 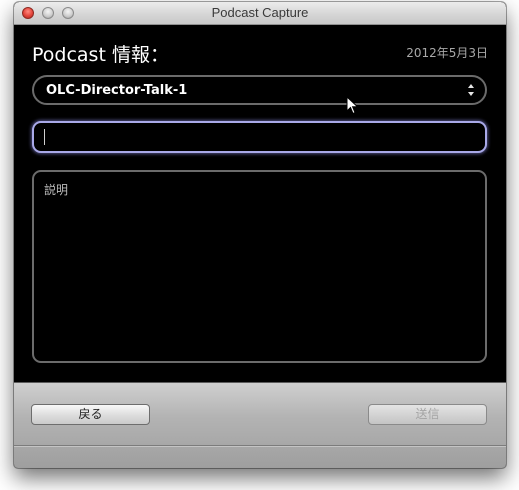 I want to click on title-input, so click(x=259, y=137).